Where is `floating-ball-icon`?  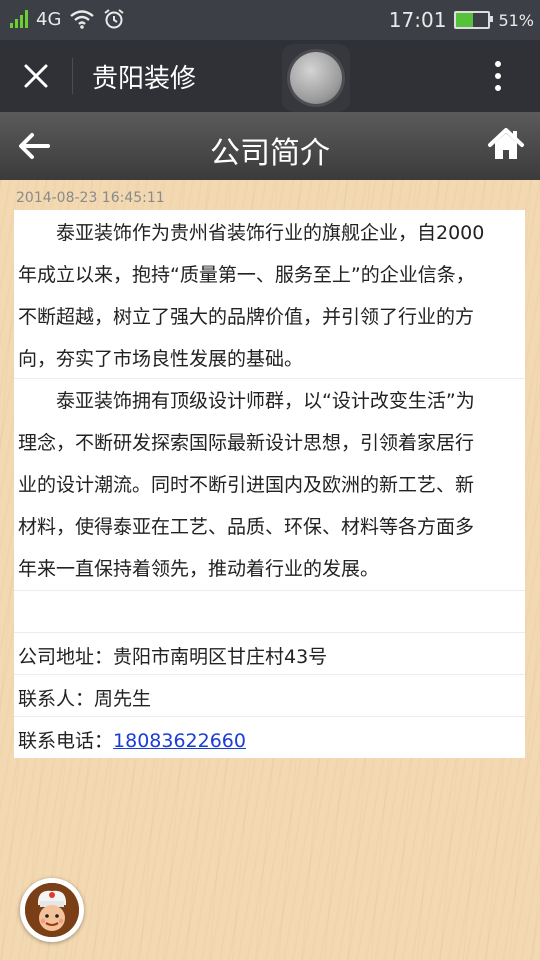
floating-ball-icon is located at coordinates (316, 78).